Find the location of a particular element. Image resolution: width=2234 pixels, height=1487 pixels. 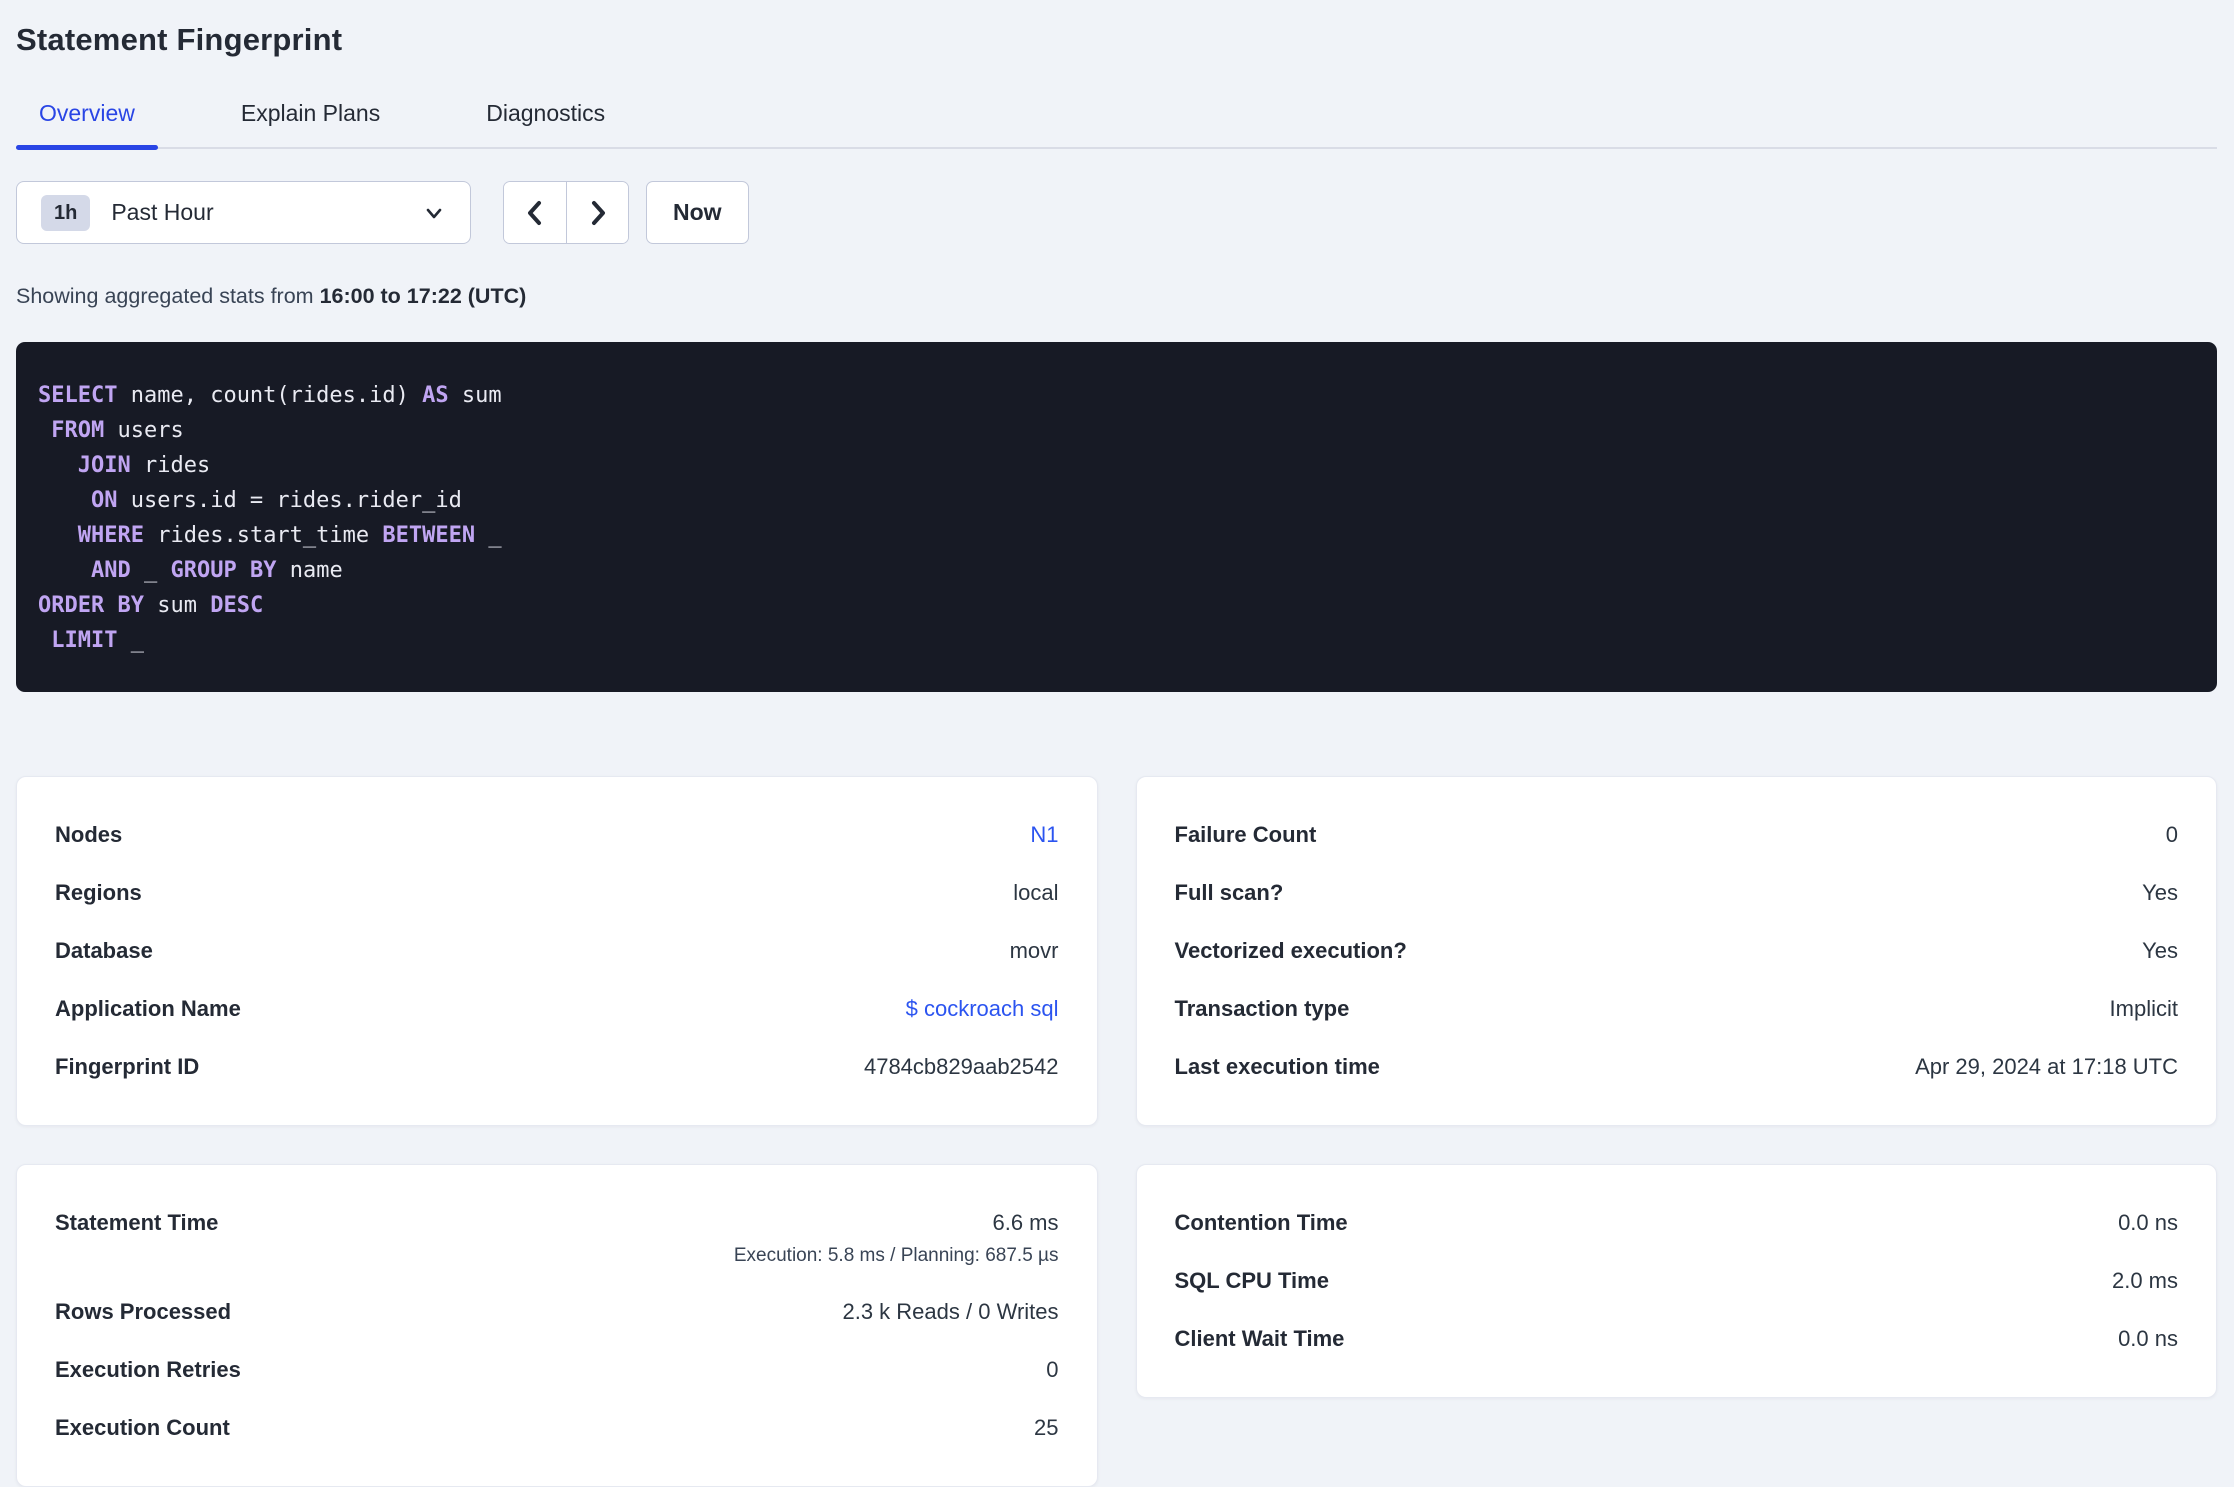

time-range-select: 1h Past Hour is located at coordinates (243, 212).